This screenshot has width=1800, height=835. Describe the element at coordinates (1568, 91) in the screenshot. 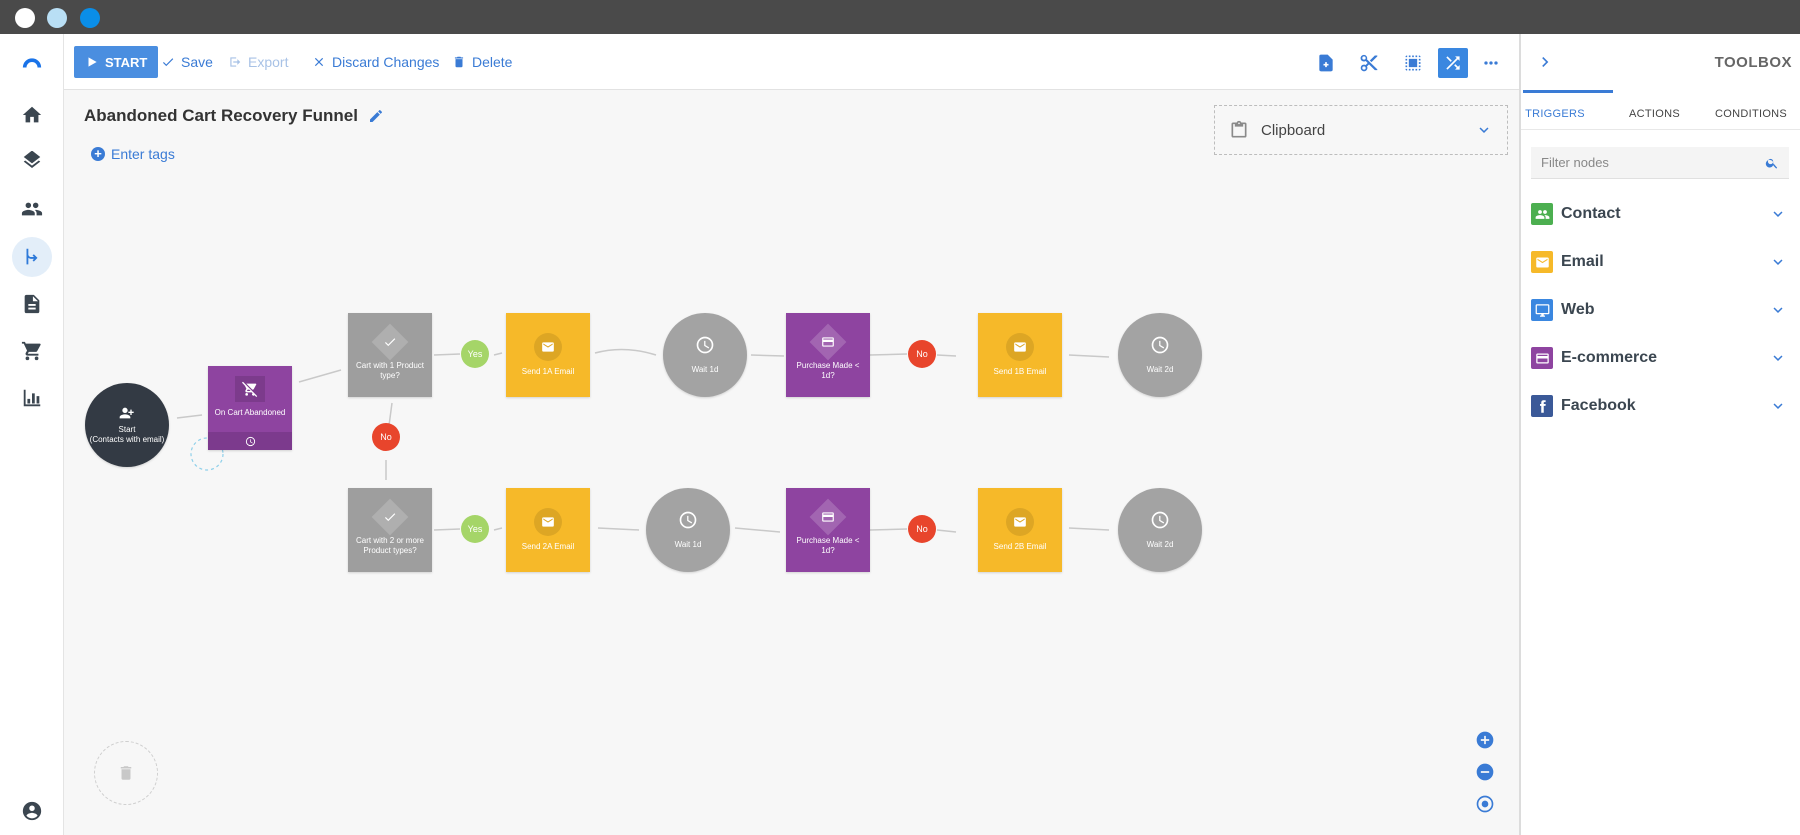

I see `toolbox-header-underline` at that location.